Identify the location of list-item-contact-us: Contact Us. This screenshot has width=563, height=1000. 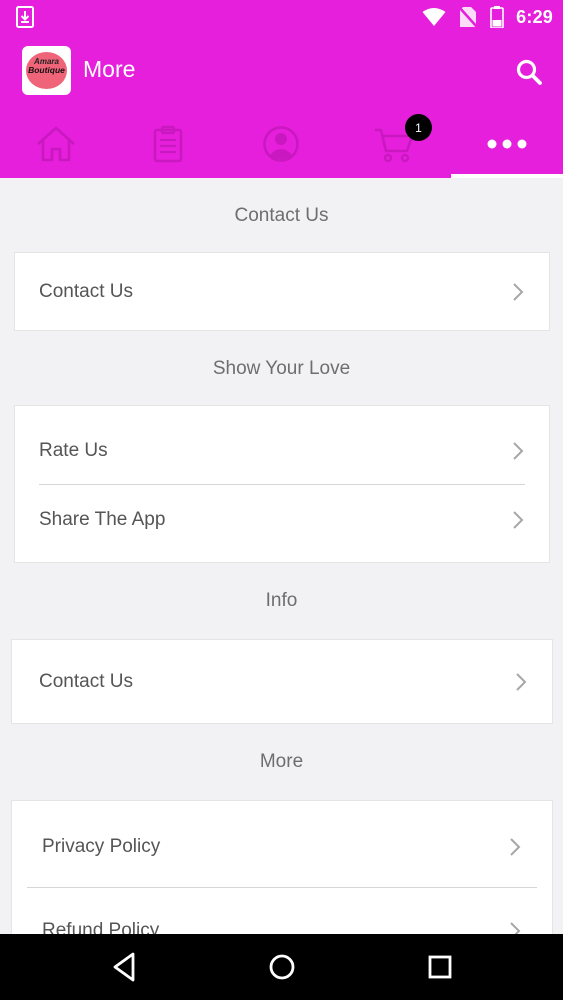
(282, 291).